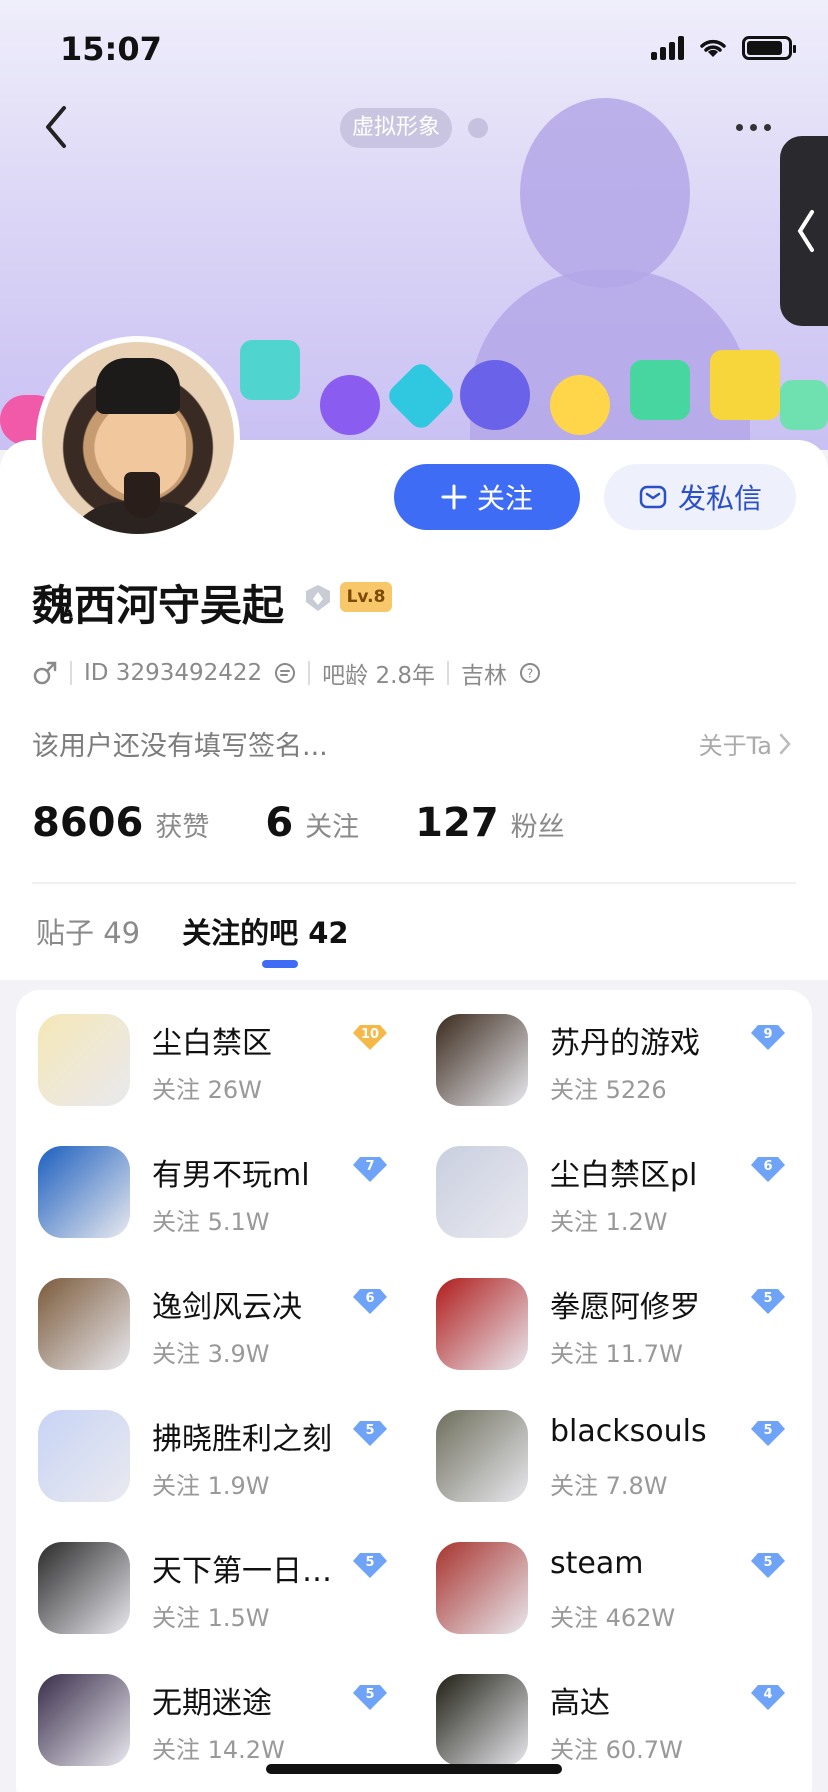  I want to click on signal-icon, so click(667, 48).